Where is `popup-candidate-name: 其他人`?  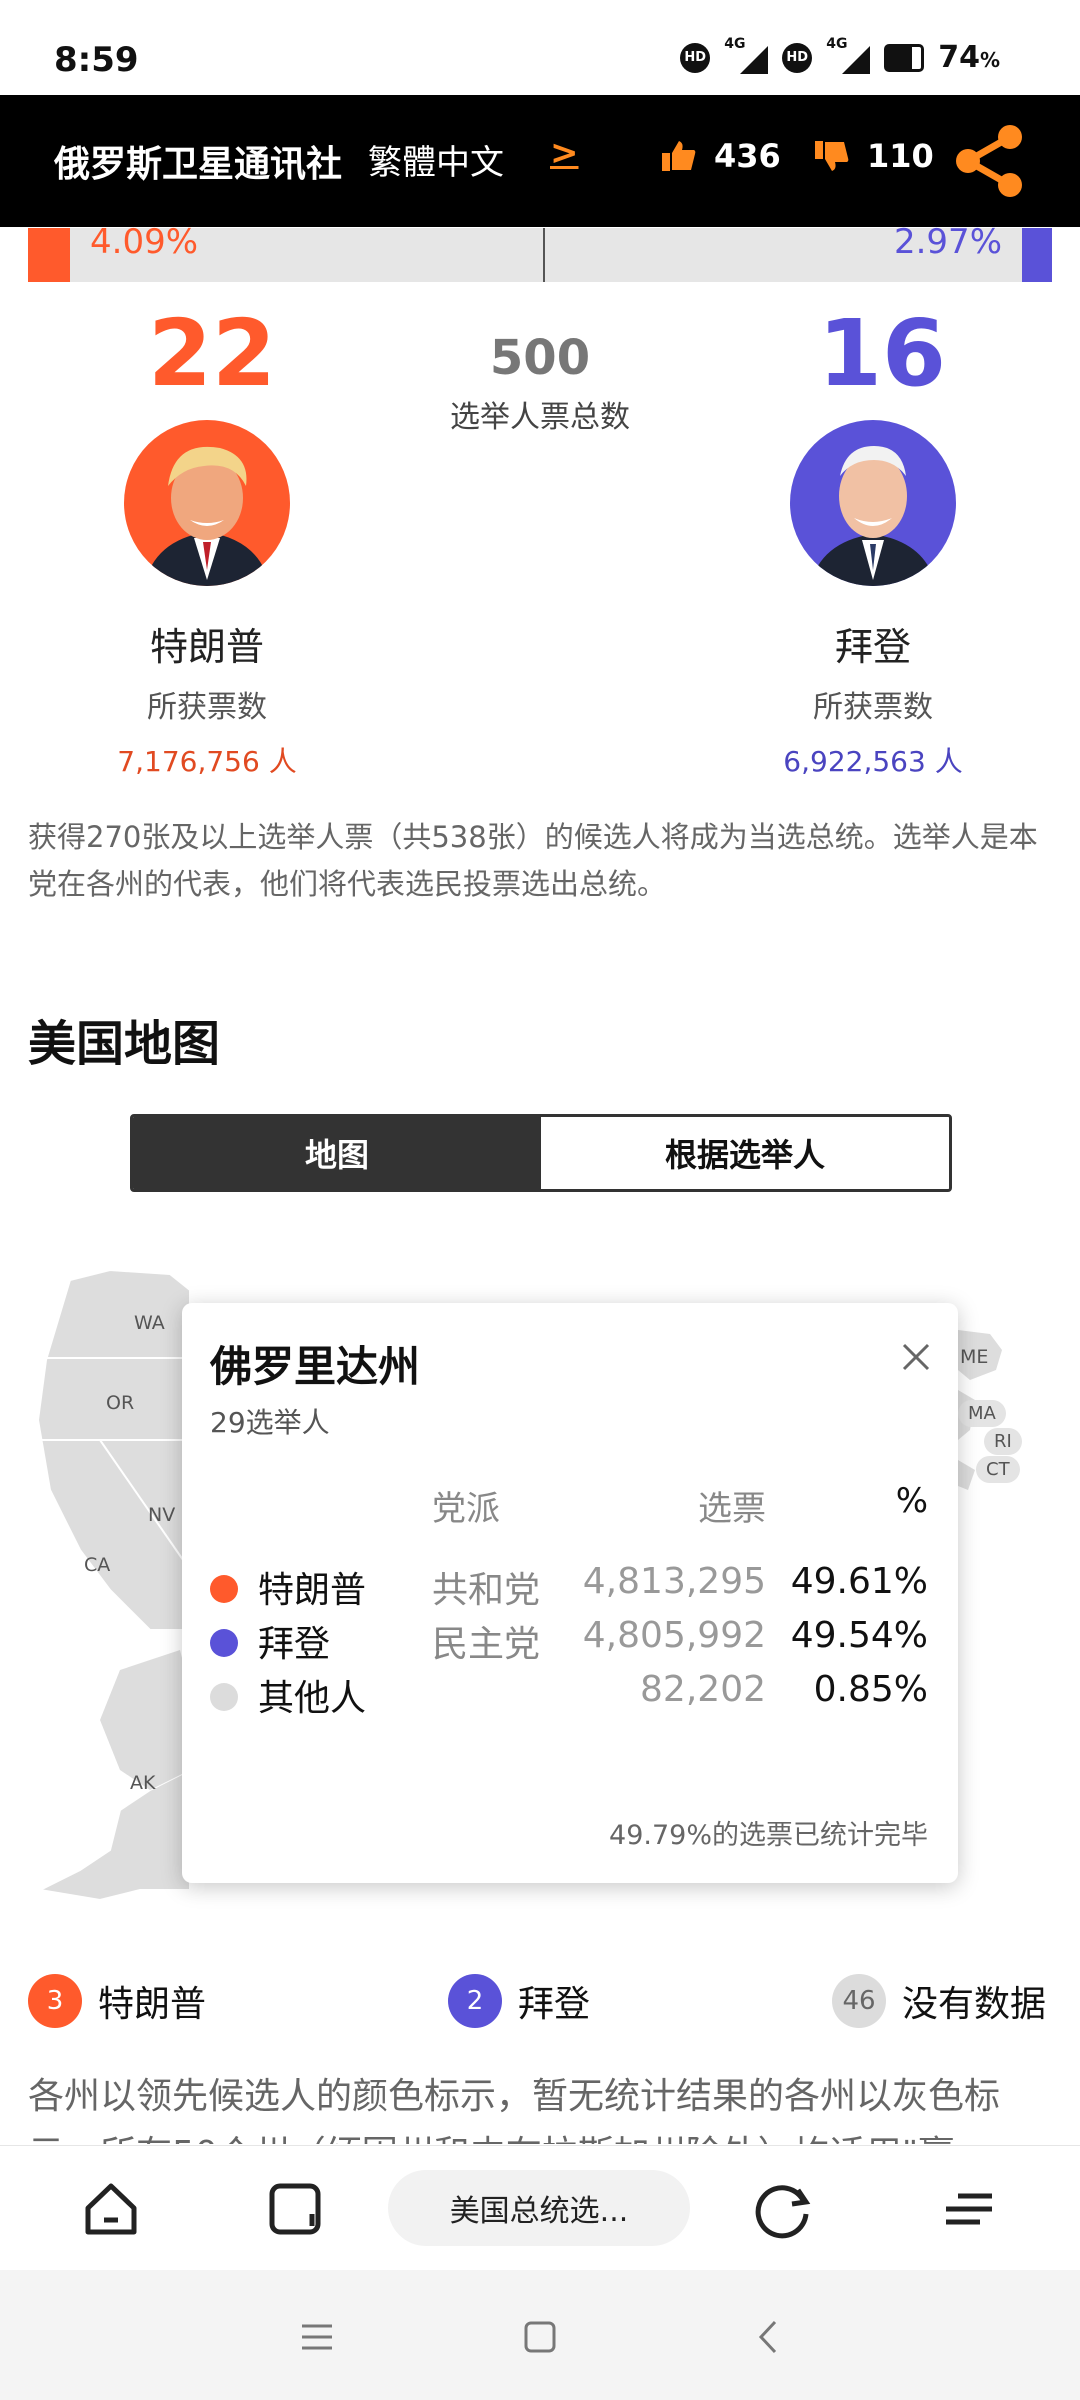
popup-candidate-name: 其他人 is located at coordinates (312, 1698).